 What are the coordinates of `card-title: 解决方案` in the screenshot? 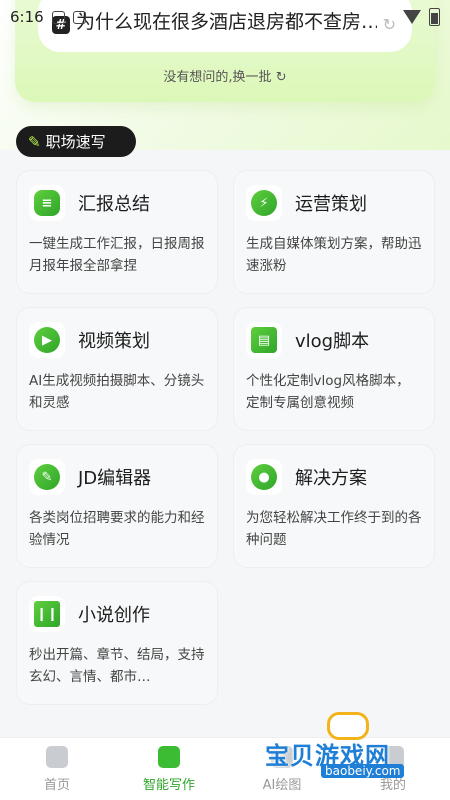 It's located at (331, 478).